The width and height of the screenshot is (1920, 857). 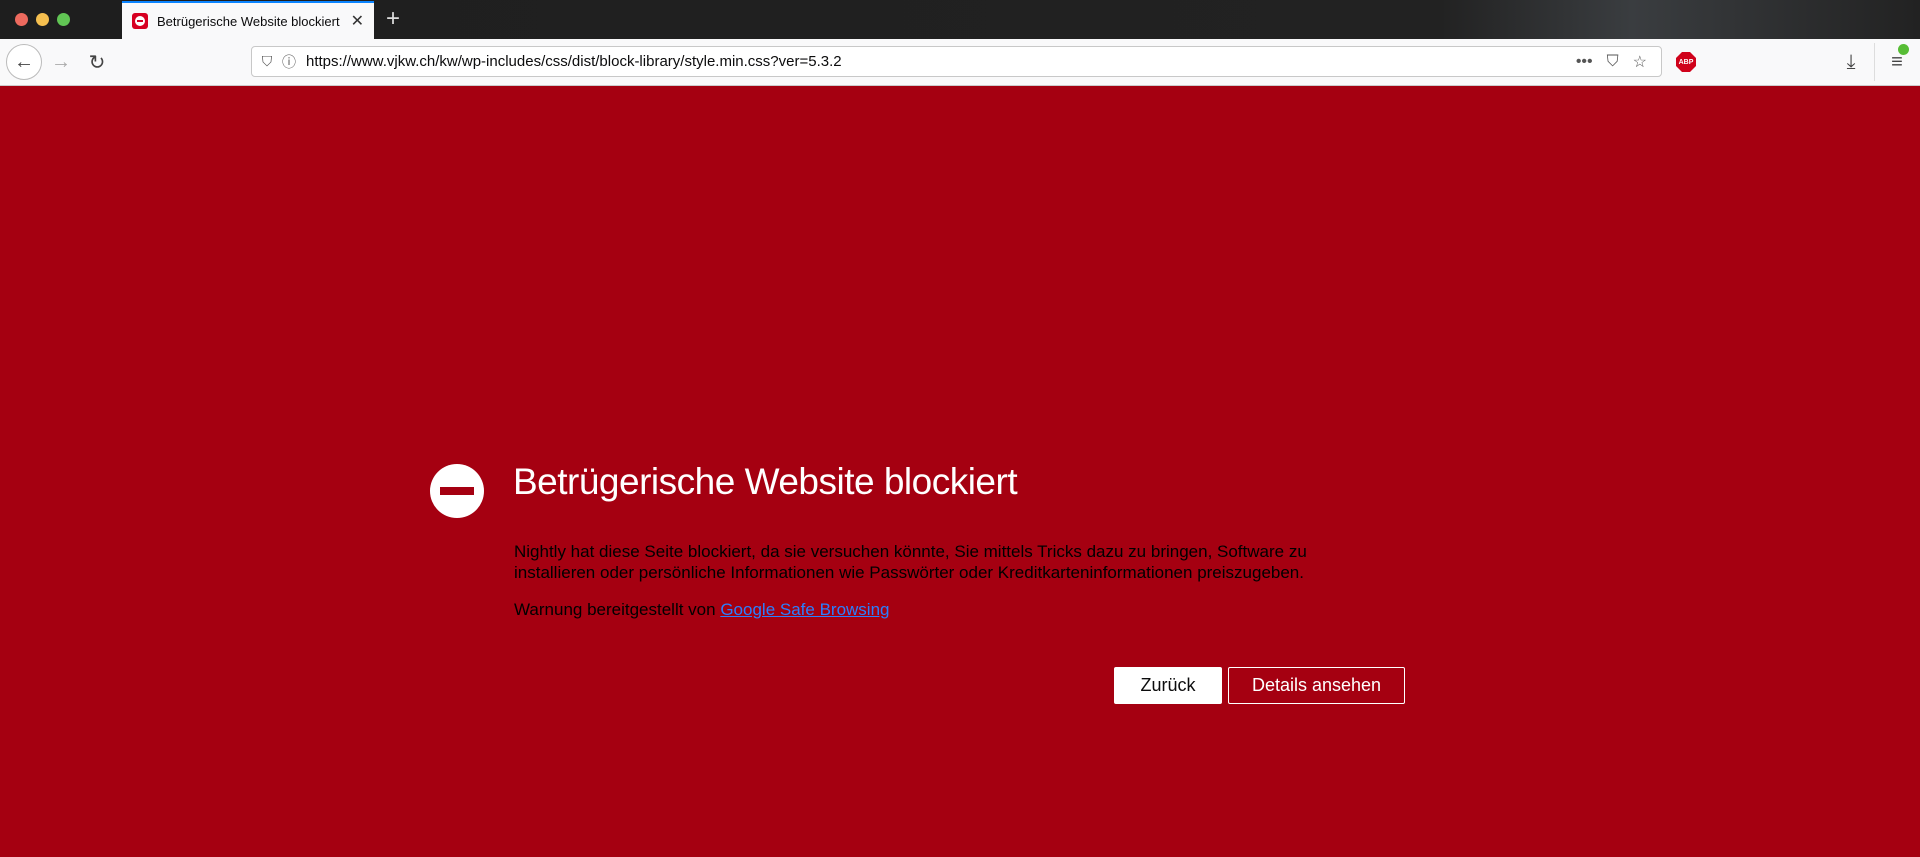 I want to click on minimize-window-button, so click(x=42, y=19).